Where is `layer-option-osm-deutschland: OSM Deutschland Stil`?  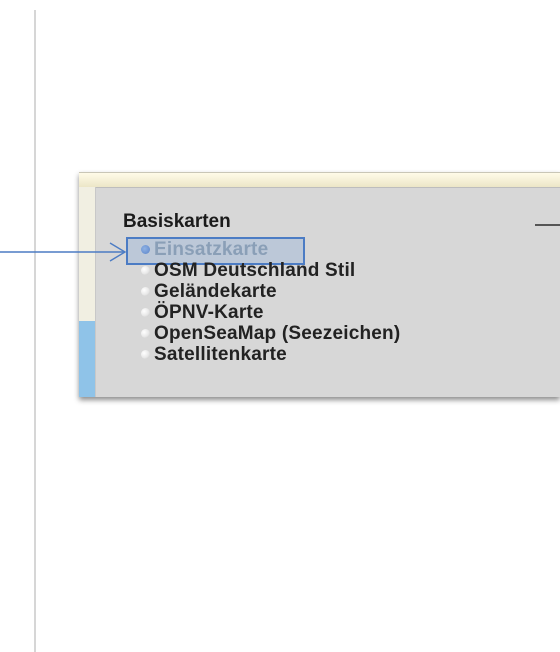 layer-option-osm-deutschland: OSM Deutschland Stil is located at coordinates (270, 270).